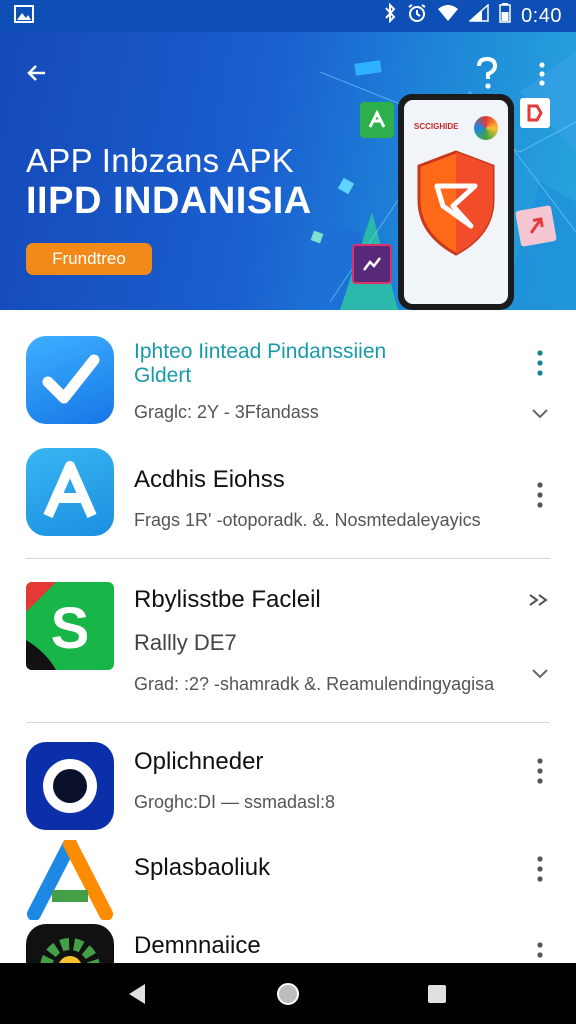 The height and width of the screenshot is (1024, 576). What do you see at coordinates (70, 492) in the screenshot?
I see `letter-a-icon` at bounding box center [70, 492].